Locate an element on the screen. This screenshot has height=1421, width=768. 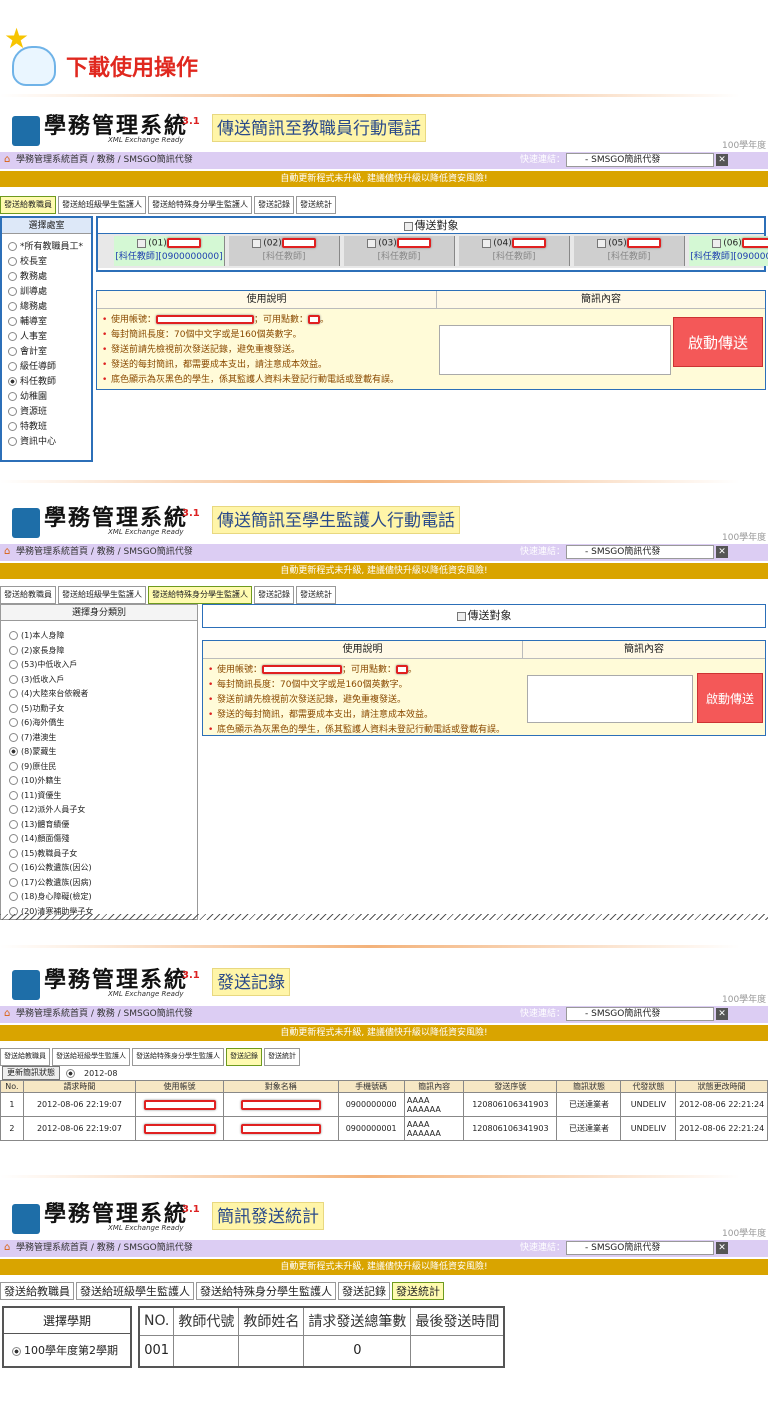
type-option: (6)海外僑生 is located at coordinates (103, 723).